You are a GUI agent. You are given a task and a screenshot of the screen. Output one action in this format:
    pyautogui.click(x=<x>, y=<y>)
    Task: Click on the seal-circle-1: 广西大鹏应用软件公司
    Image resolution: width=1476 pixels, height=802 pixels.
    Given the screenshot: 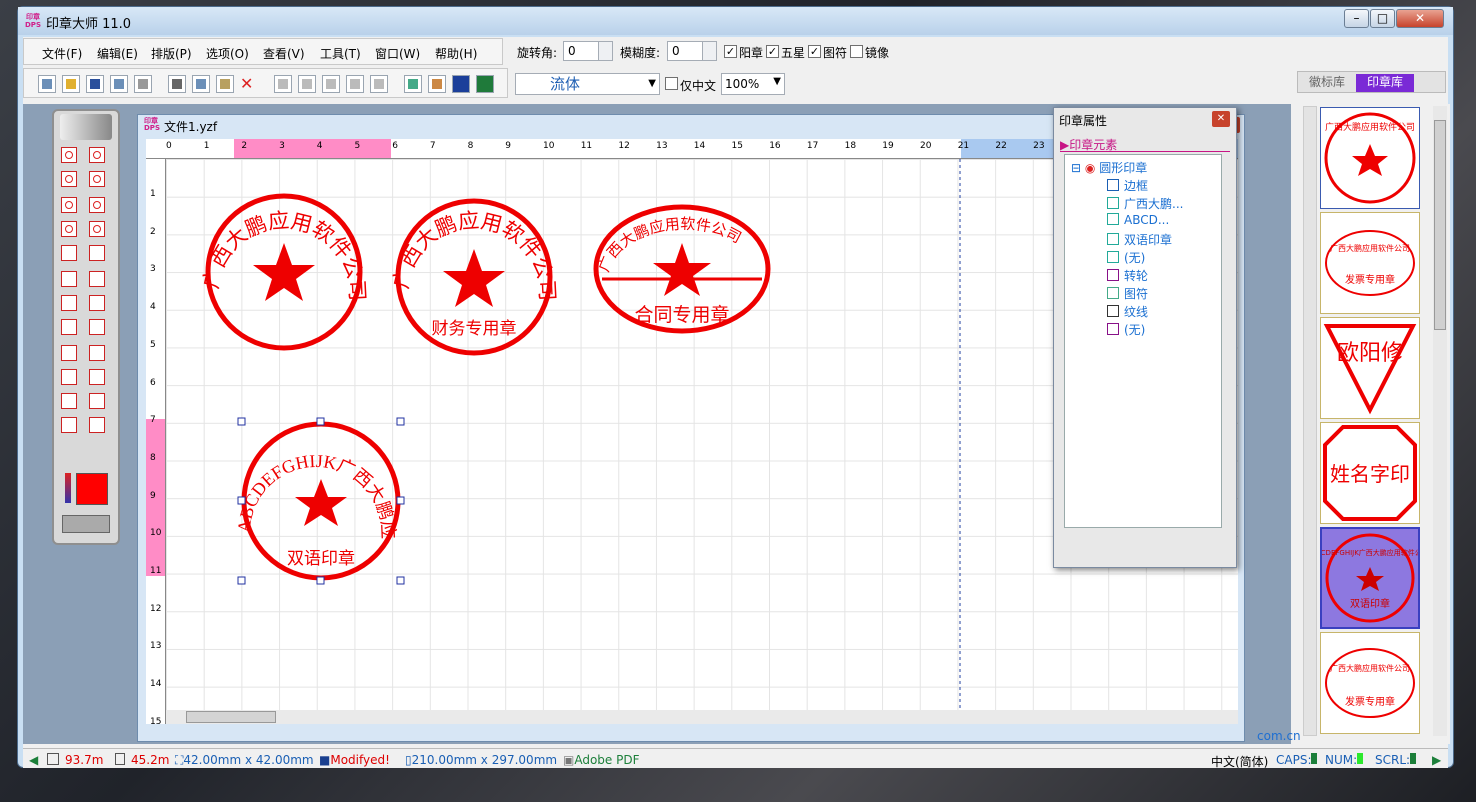 What is the action you would take?
    pyautogui.click(x=284, y=272)
    